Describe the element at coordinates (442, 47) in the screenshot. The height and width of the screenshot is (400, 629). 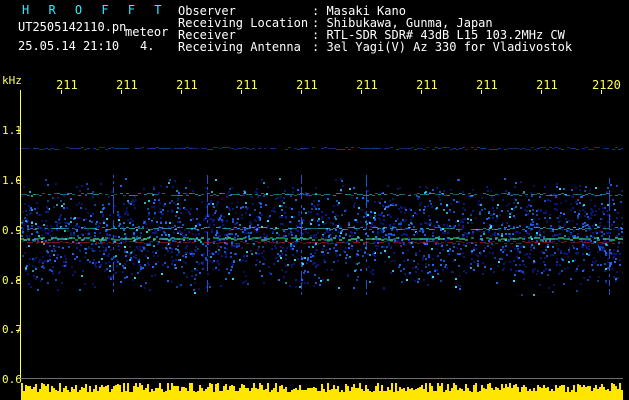
I see `antenna-value: : 3el Yagi(V) Az 330 for Vladivostok` at that location.